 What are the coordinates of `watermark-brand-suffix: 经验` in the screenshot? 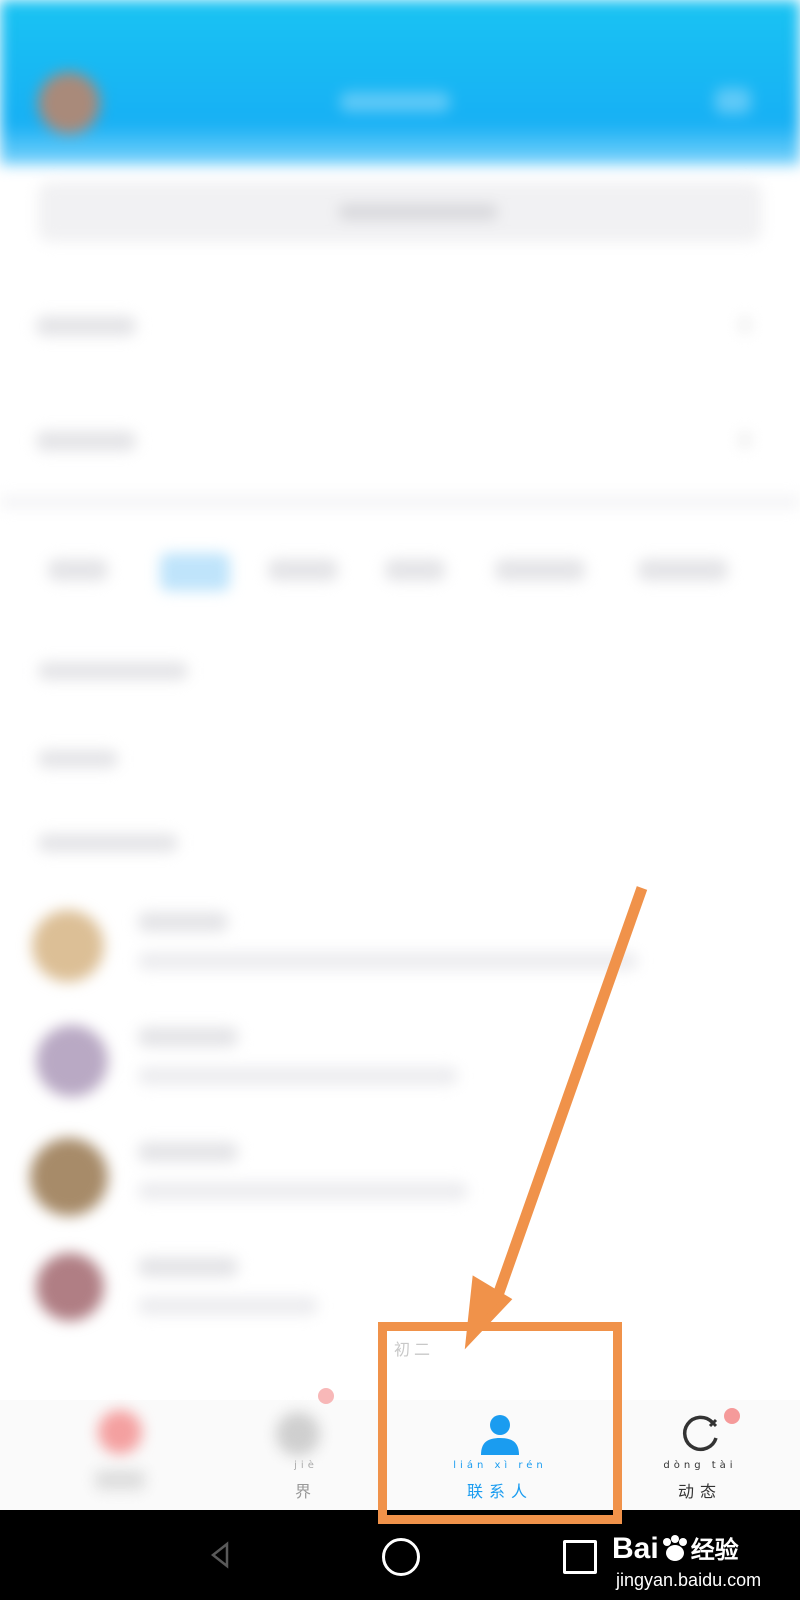 It's located at (714, 1550).